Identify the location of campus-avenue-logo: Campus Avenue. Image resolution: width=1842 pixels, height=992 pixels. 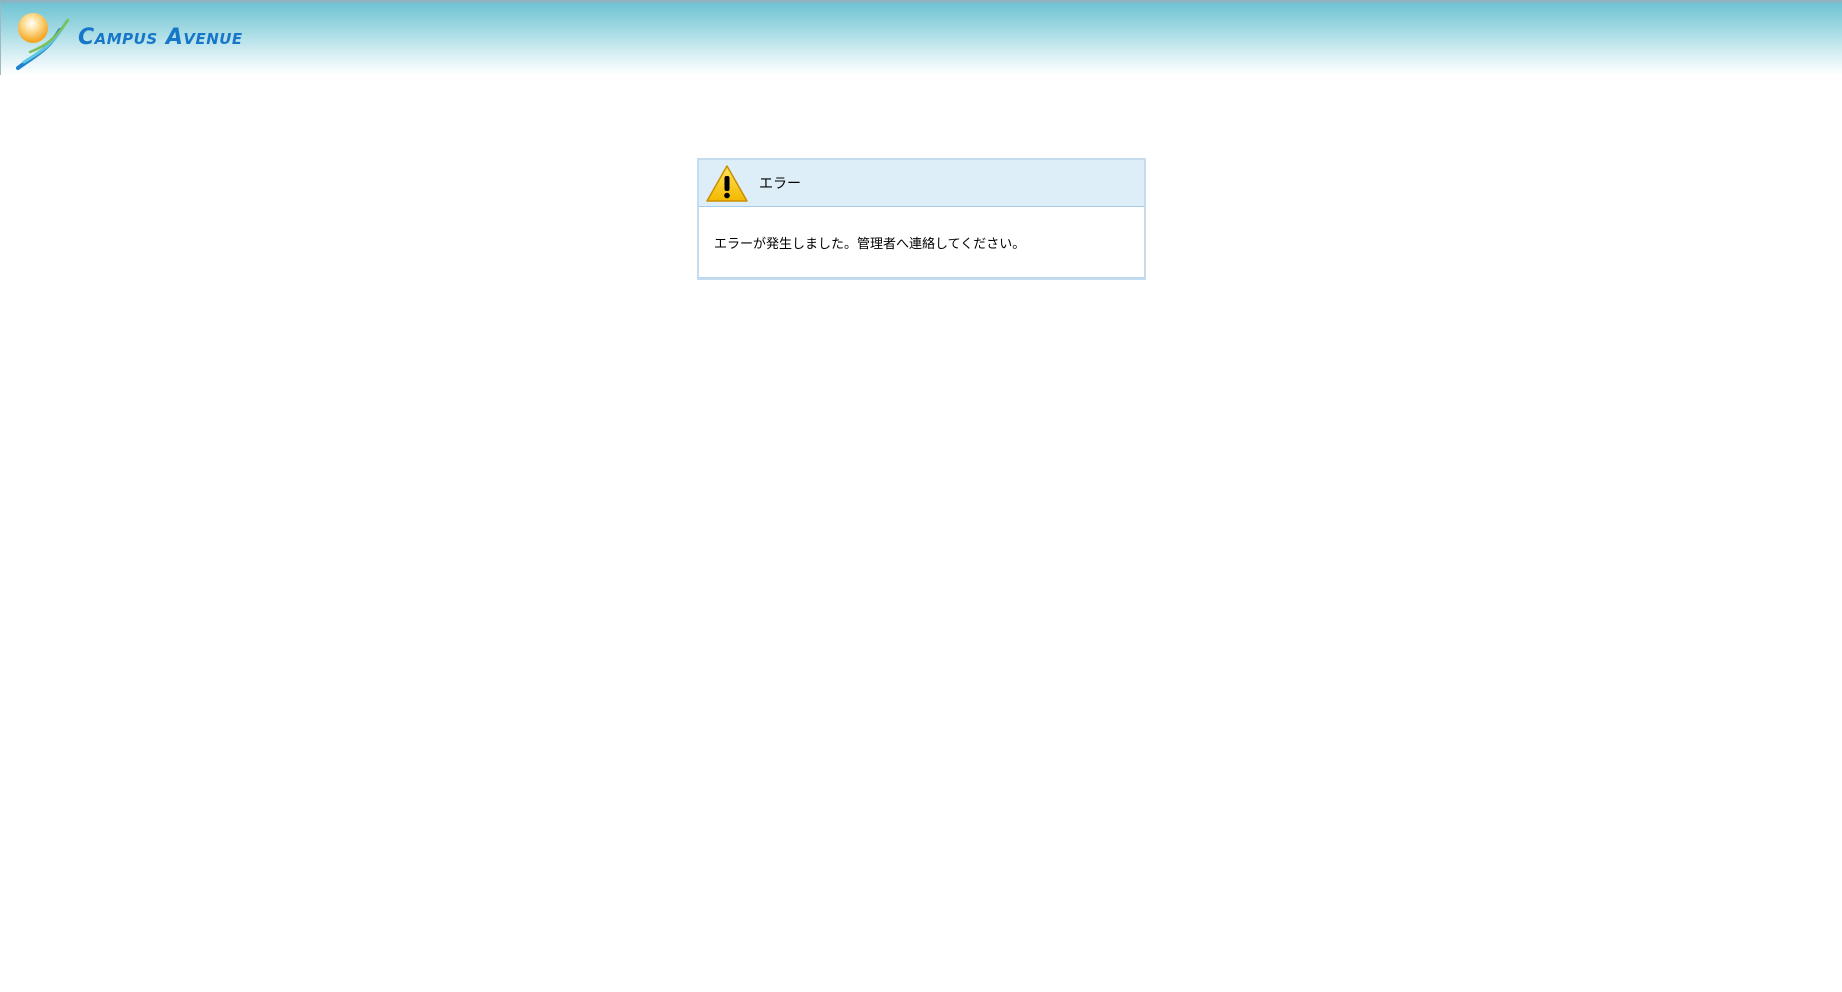
(146, 42).